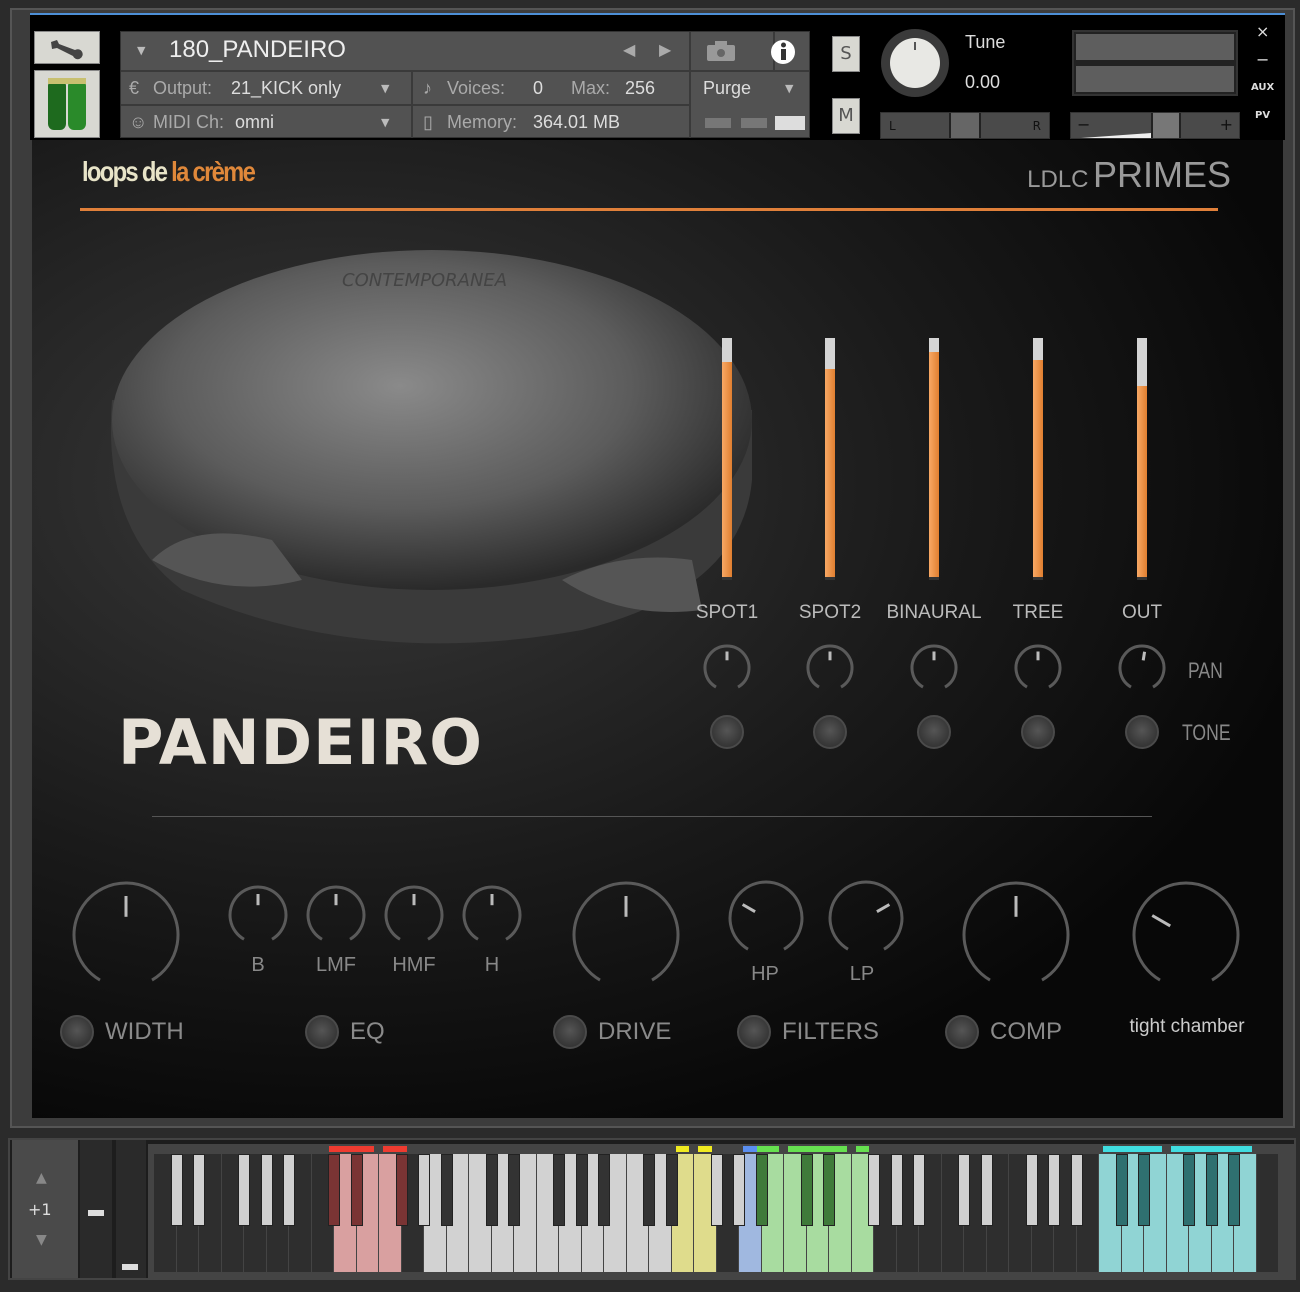  I want to click on pan-knob-spot1, so click(727, 668).